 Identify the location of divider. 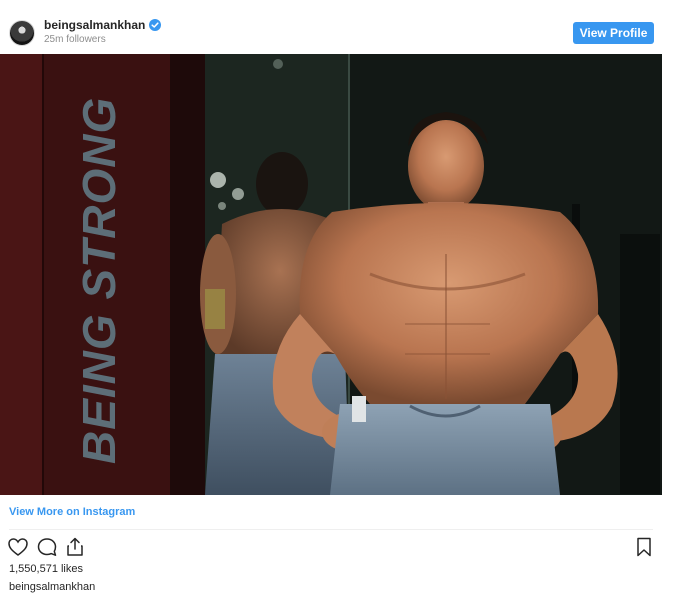
(331, 529).